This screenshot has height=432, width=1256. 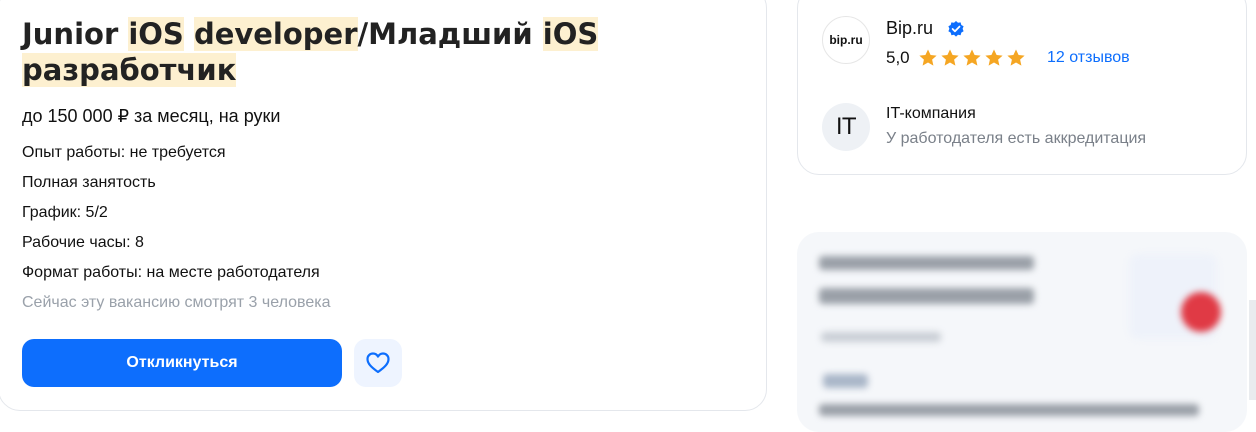 I want to click on blurred-salary-line, so click(x=926, y=296).